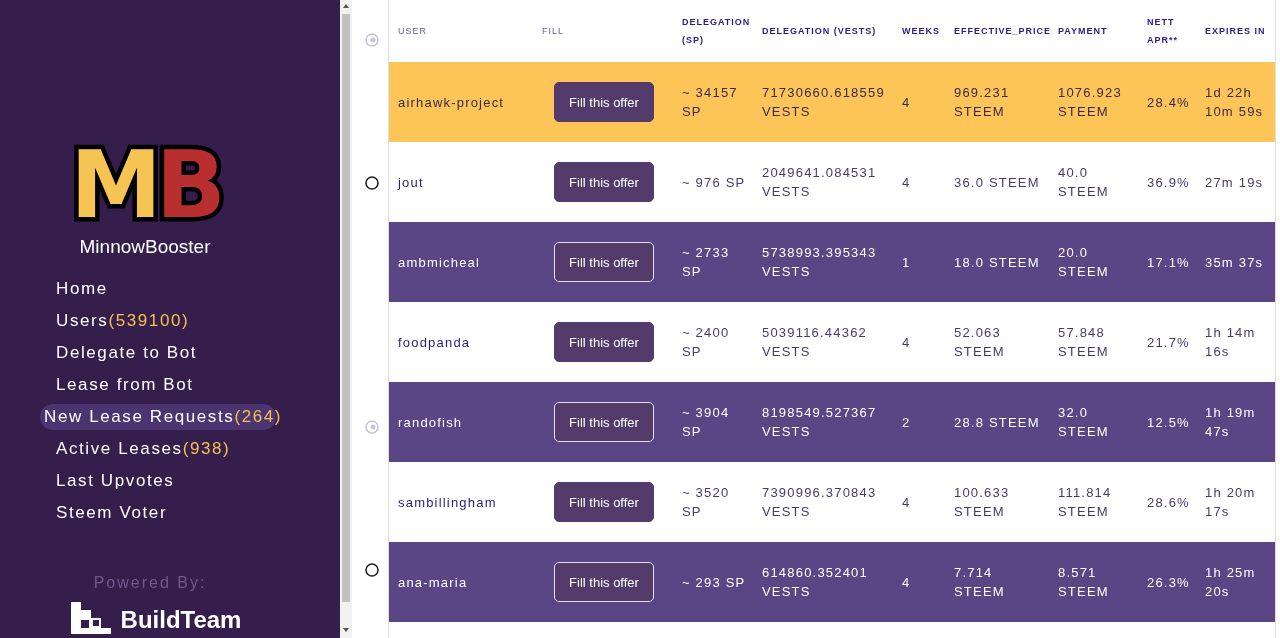 This screenshot has height=638, width=1280. What do you see at coordinates (174, 513) in the screenshot?
I see `nav-item: Steem Voter` at bounding box center [174, 513].